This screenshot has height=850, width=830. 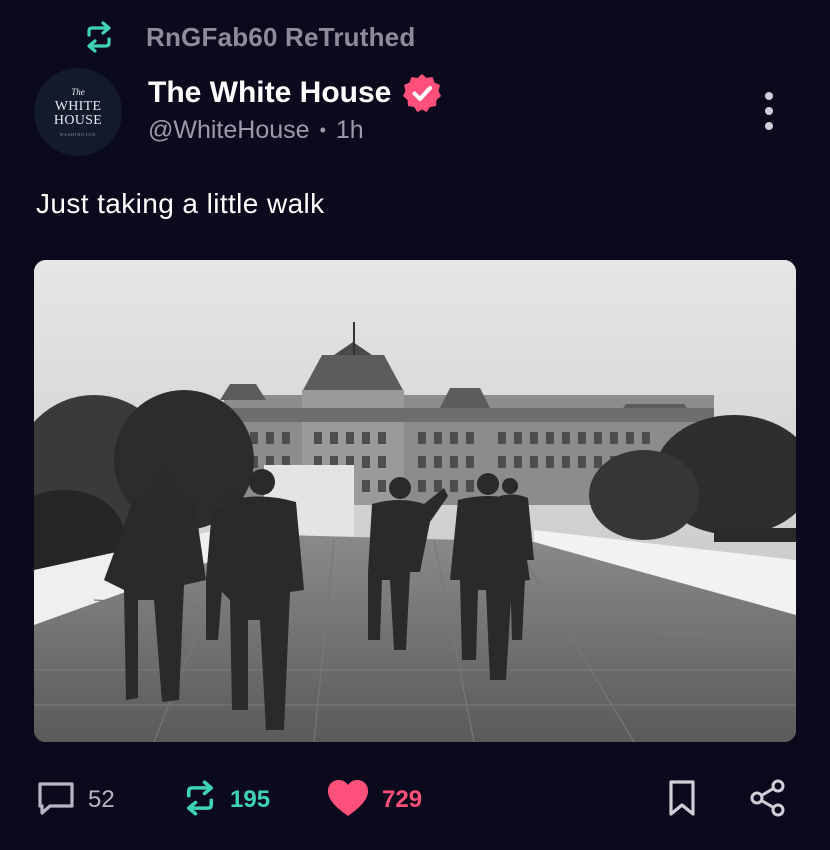 I want to click on bookmark-icon, so click(x=682, y=800).